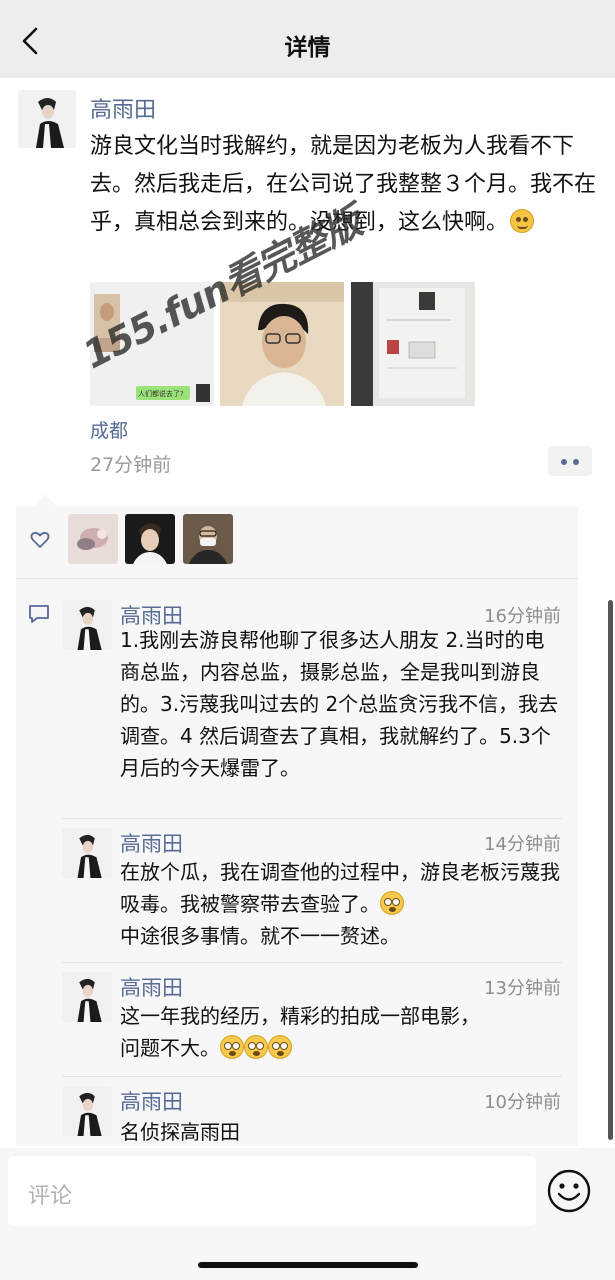 The image size is (615, 1280). What do you see at coordinates (522, 221) in the screenshot?
I see `smirk-emoji-icon` at bounding box center [522, 221].